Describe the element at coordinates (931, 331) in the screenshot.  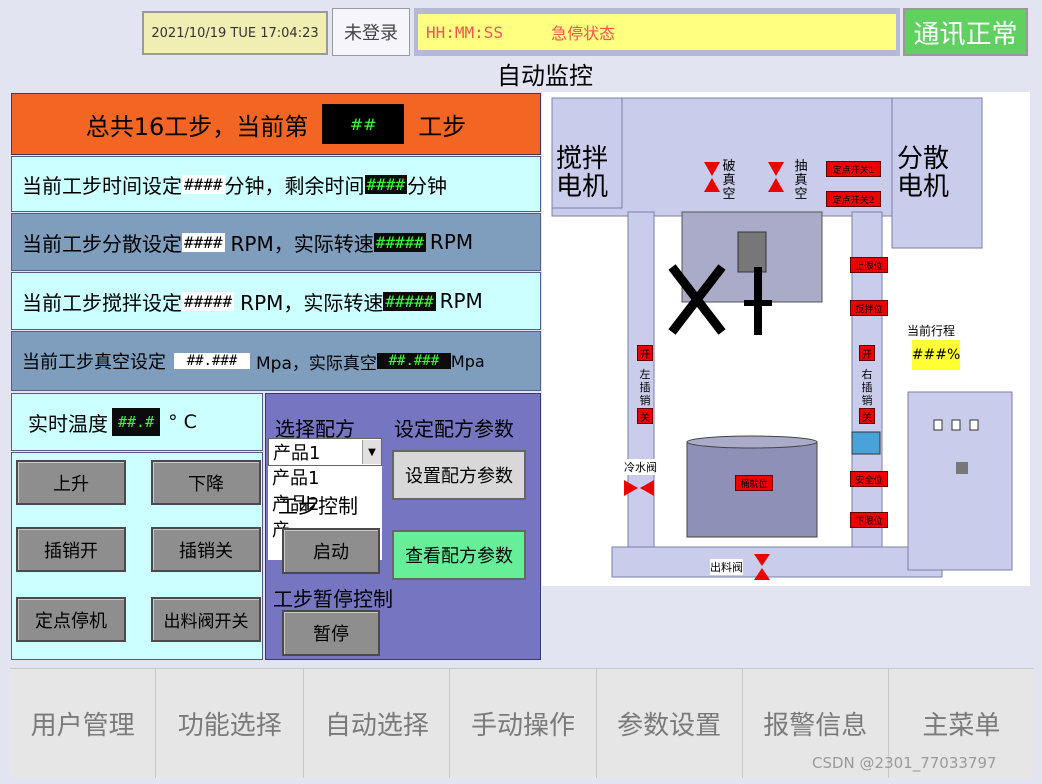
I see `travel-label: 当前行程` at that location.